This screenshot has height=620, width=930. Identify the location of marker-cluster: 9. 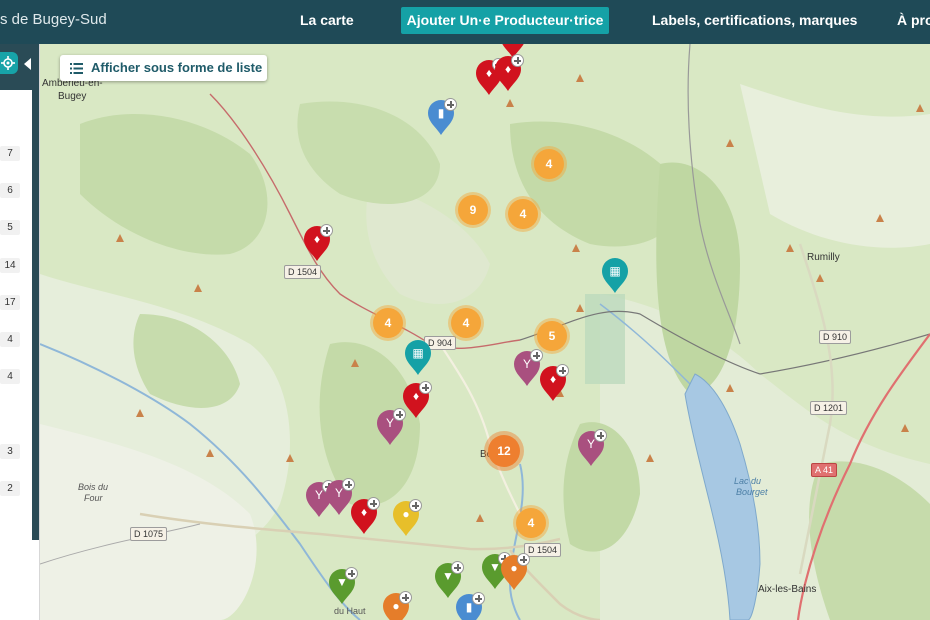
(473, 210).